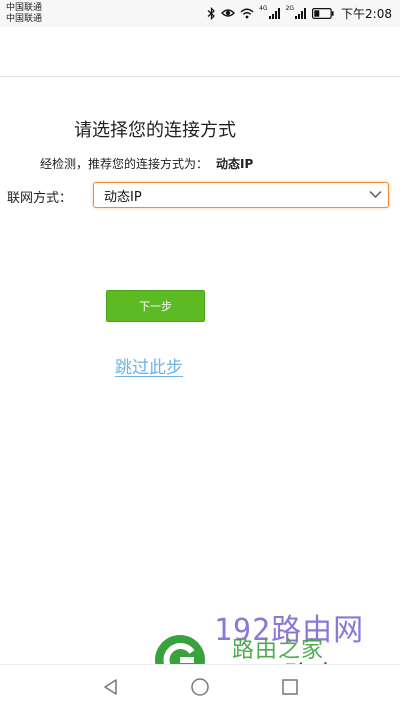 The width and height of the screenshot is (400, 712). What do you see at coordinates (111, 687) in the screenshot?
I see `back-icon` at bounding box center [111, 687].